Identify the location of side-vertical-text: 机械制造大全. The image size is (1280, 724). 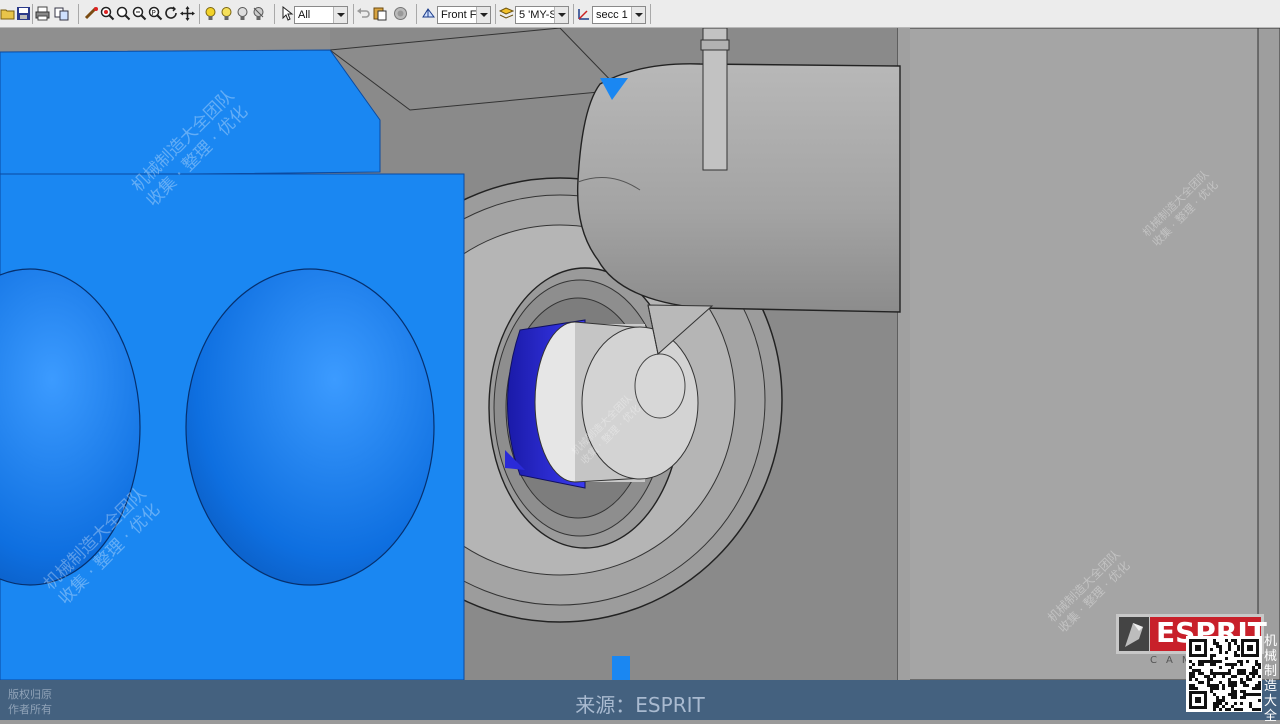
(1271, 679).